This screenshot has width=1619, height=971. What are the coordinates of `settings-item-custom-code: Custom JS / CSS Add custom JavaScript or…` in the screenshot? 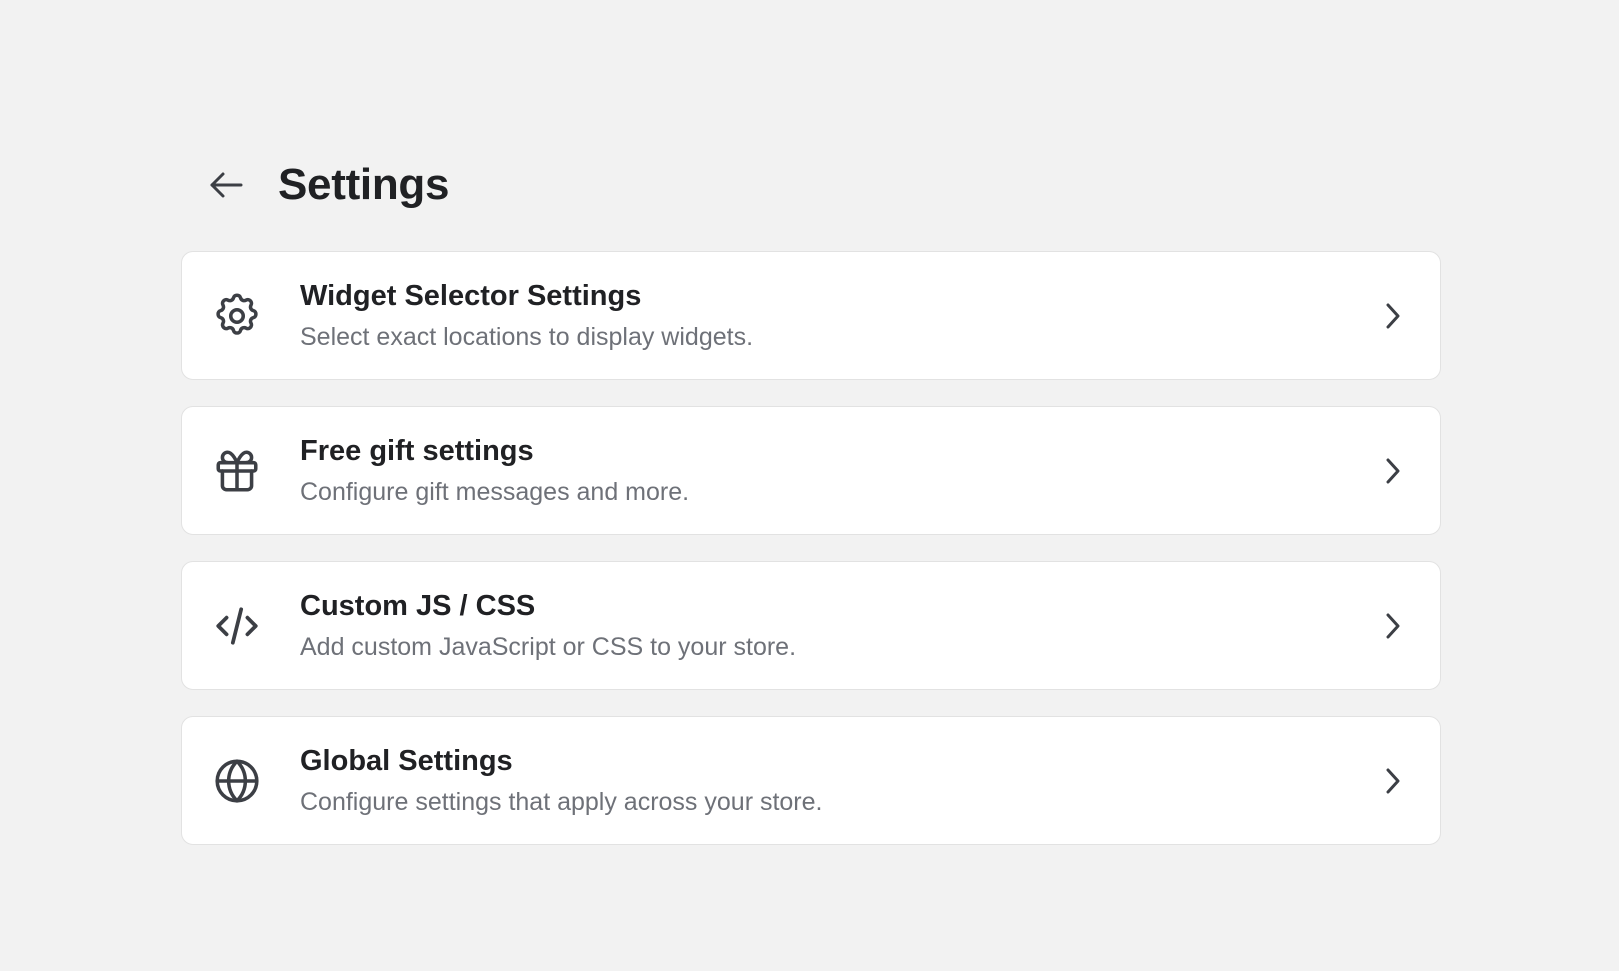 It's located at (811, 625).